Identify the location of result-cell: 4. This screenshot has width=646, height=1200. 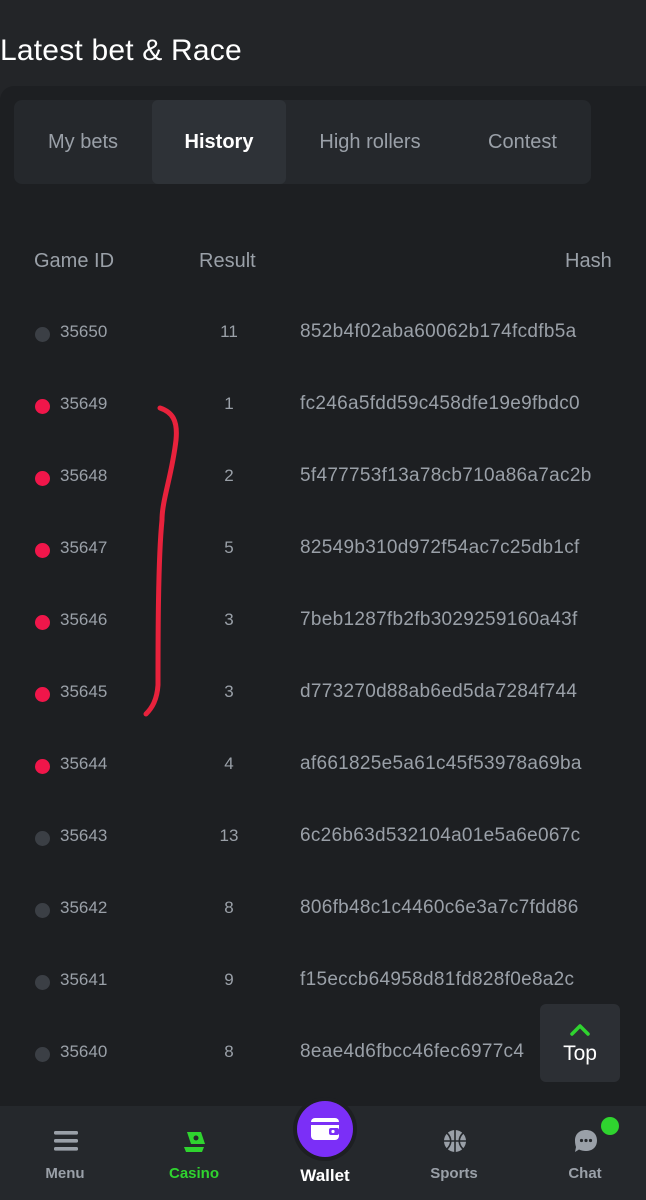
(229, 763).